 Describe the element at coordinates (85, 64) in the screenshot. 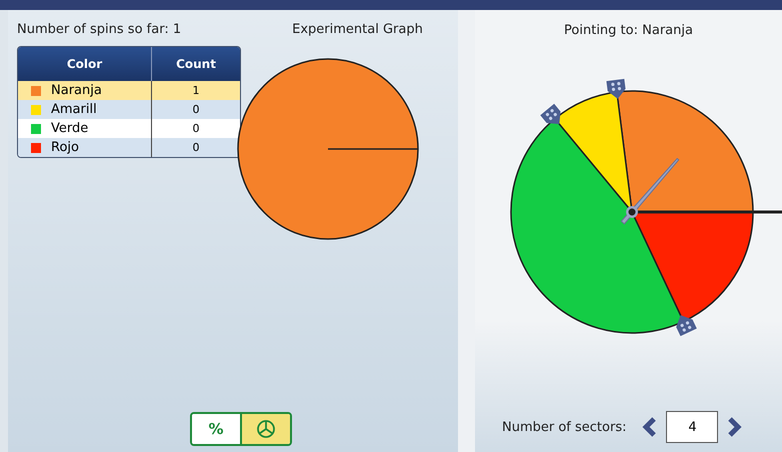

I see `column-header: Color` at that location.